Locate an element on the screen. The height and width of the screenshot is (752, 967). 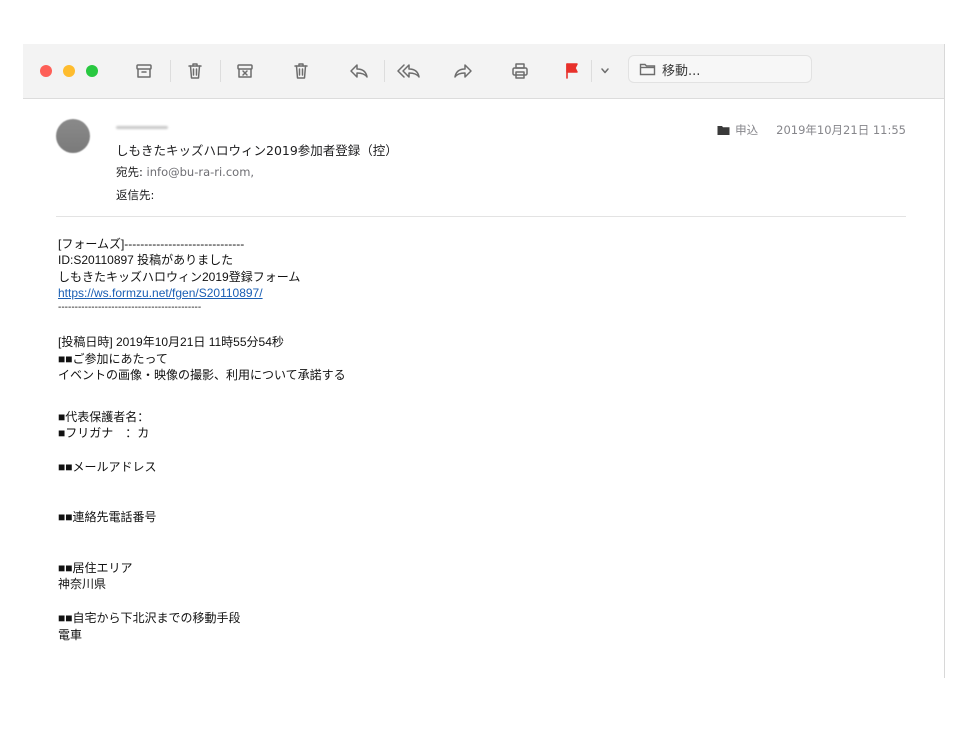
body-line: ■■居住エリア is located at coordinates (95, 568).